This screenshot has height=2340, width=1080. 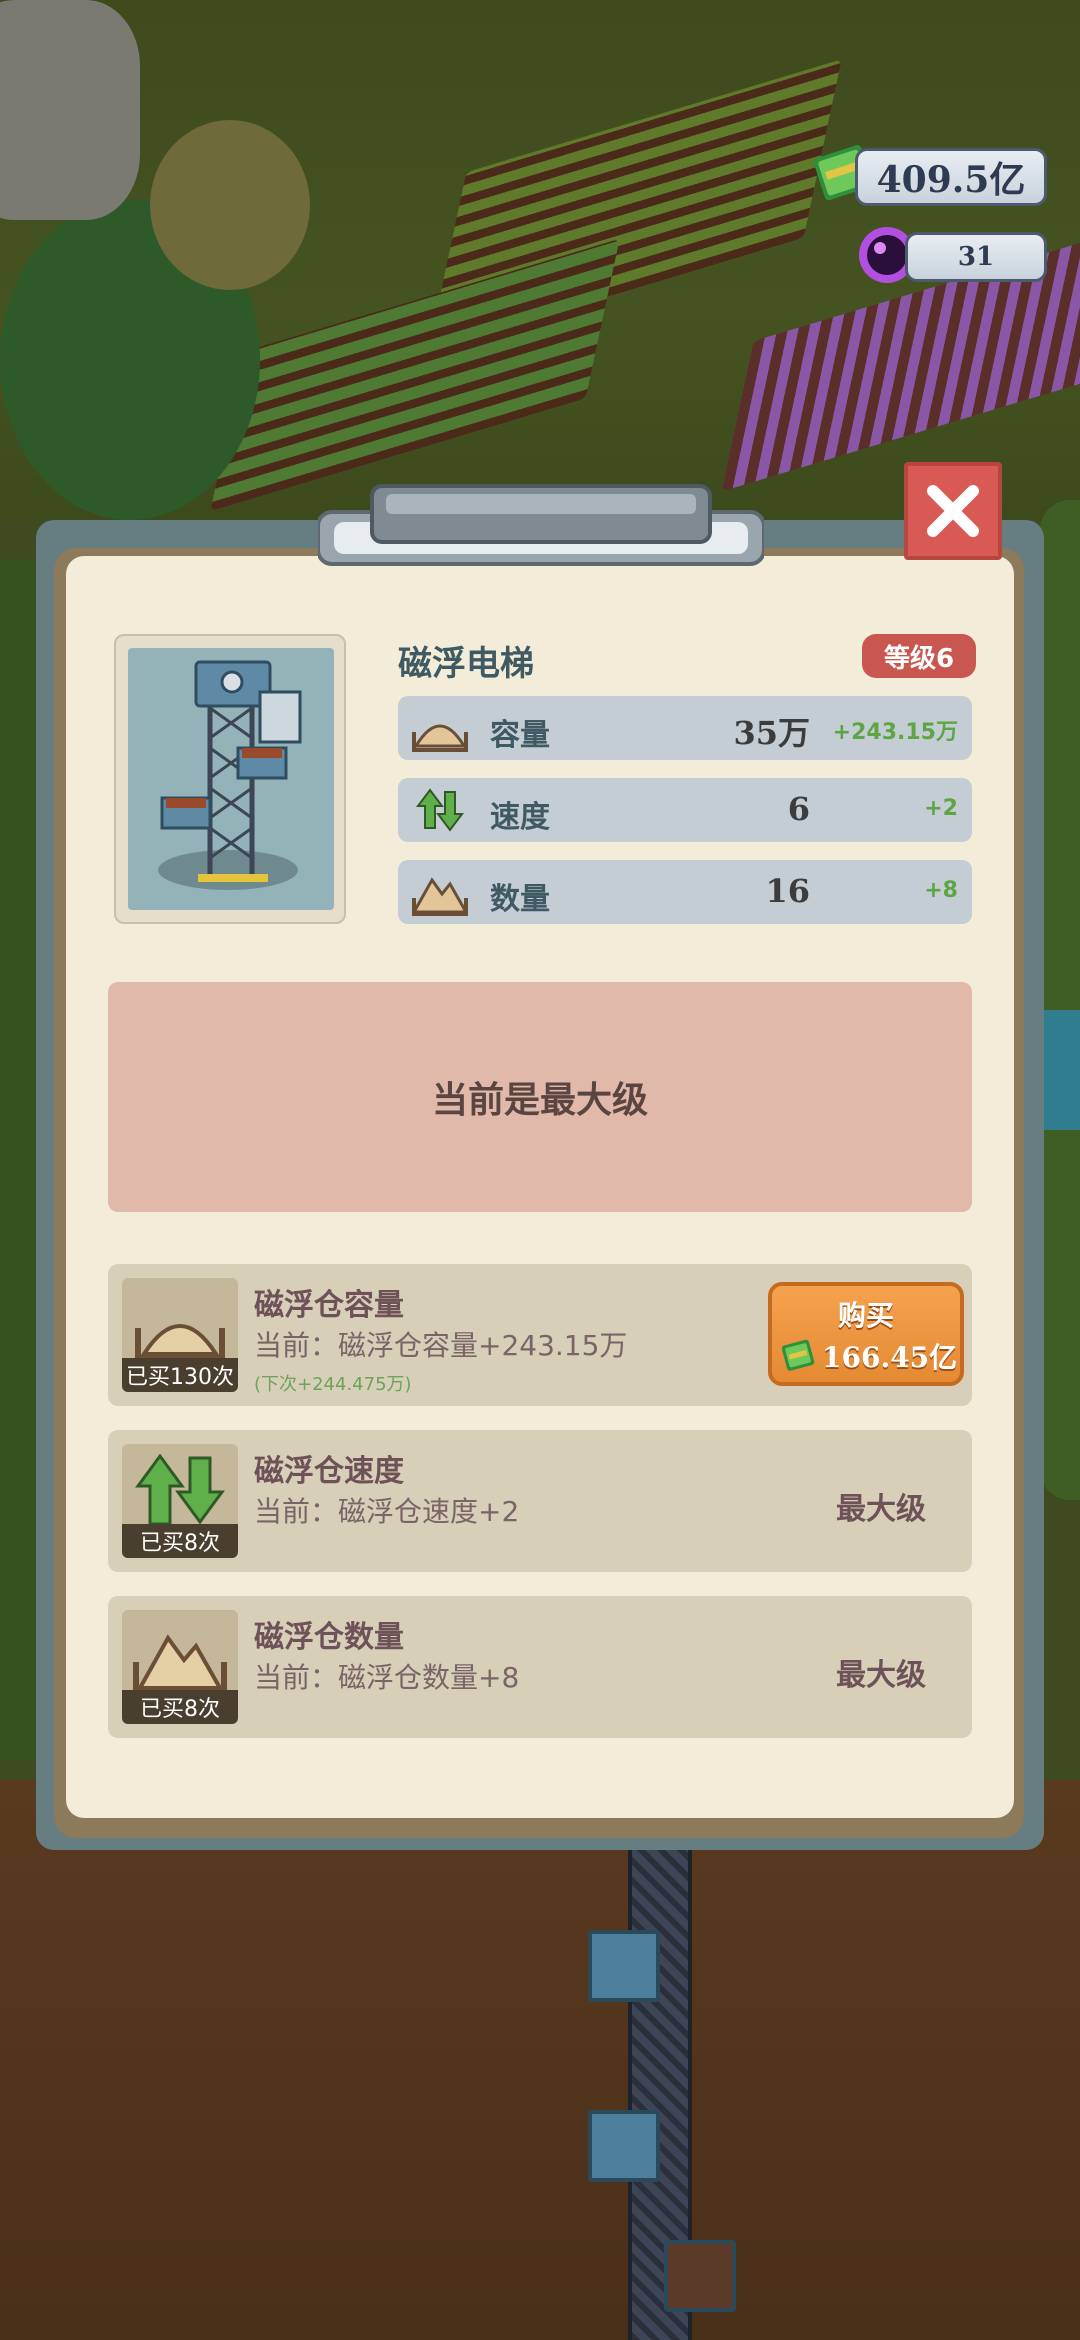 I want to click on speed-arrows-icon, so click(x=440, y=810).